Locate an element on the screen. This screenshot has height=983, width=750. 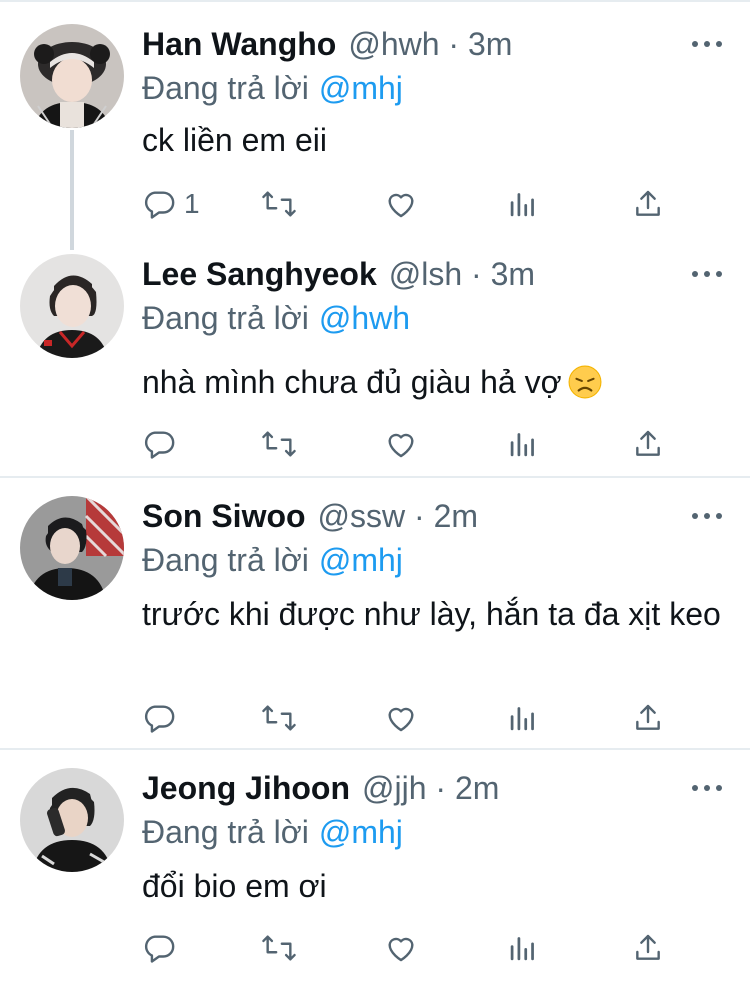
handle-and-time: @hwh · 3m is located at coordinates (430, 44).